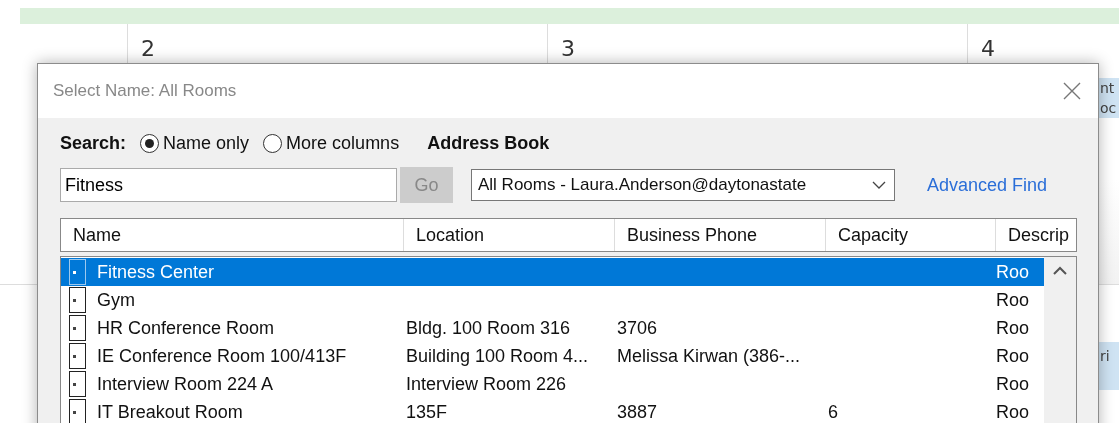 Image resolution: width=1119 pixels, height=423 pixels. Describe the element at coordinates (170, 412) in the screenshot. I see `table-cell: IT Breakout Room` at that location.